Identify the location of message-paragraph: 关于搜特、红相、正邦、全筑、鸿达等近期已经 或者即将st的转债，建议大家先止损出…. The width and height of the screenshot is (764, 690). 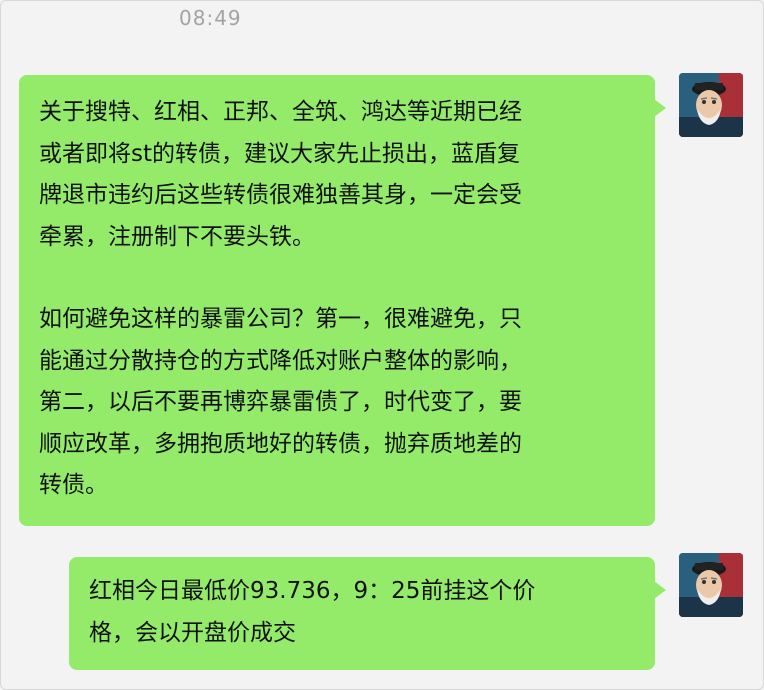
(280, 174).